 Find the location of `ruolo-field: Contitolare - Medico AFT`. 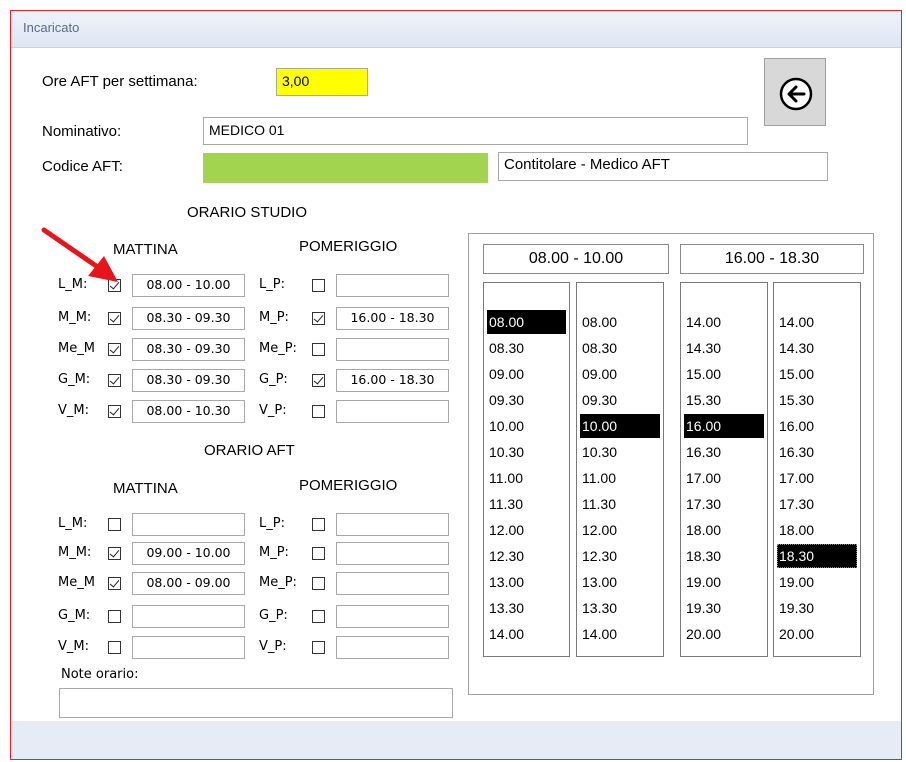

ruolo-field: Contitolare - Medico AFT is located at coordinates (663, 166).